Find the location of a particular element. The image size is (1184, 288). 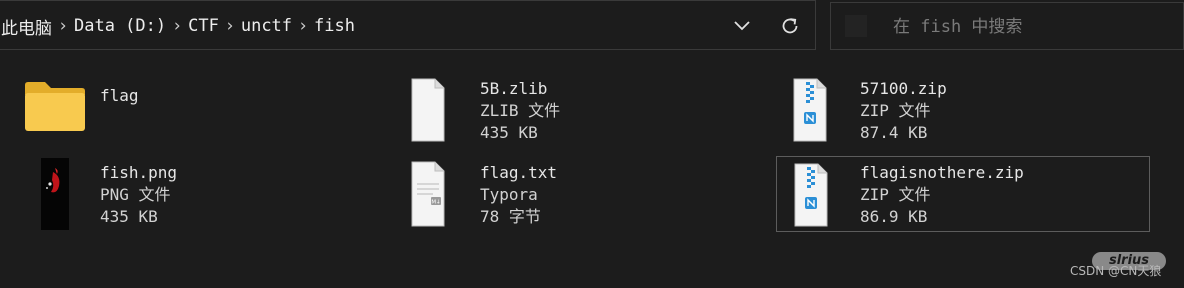

folder-icon is located at coordinates (55, 106).